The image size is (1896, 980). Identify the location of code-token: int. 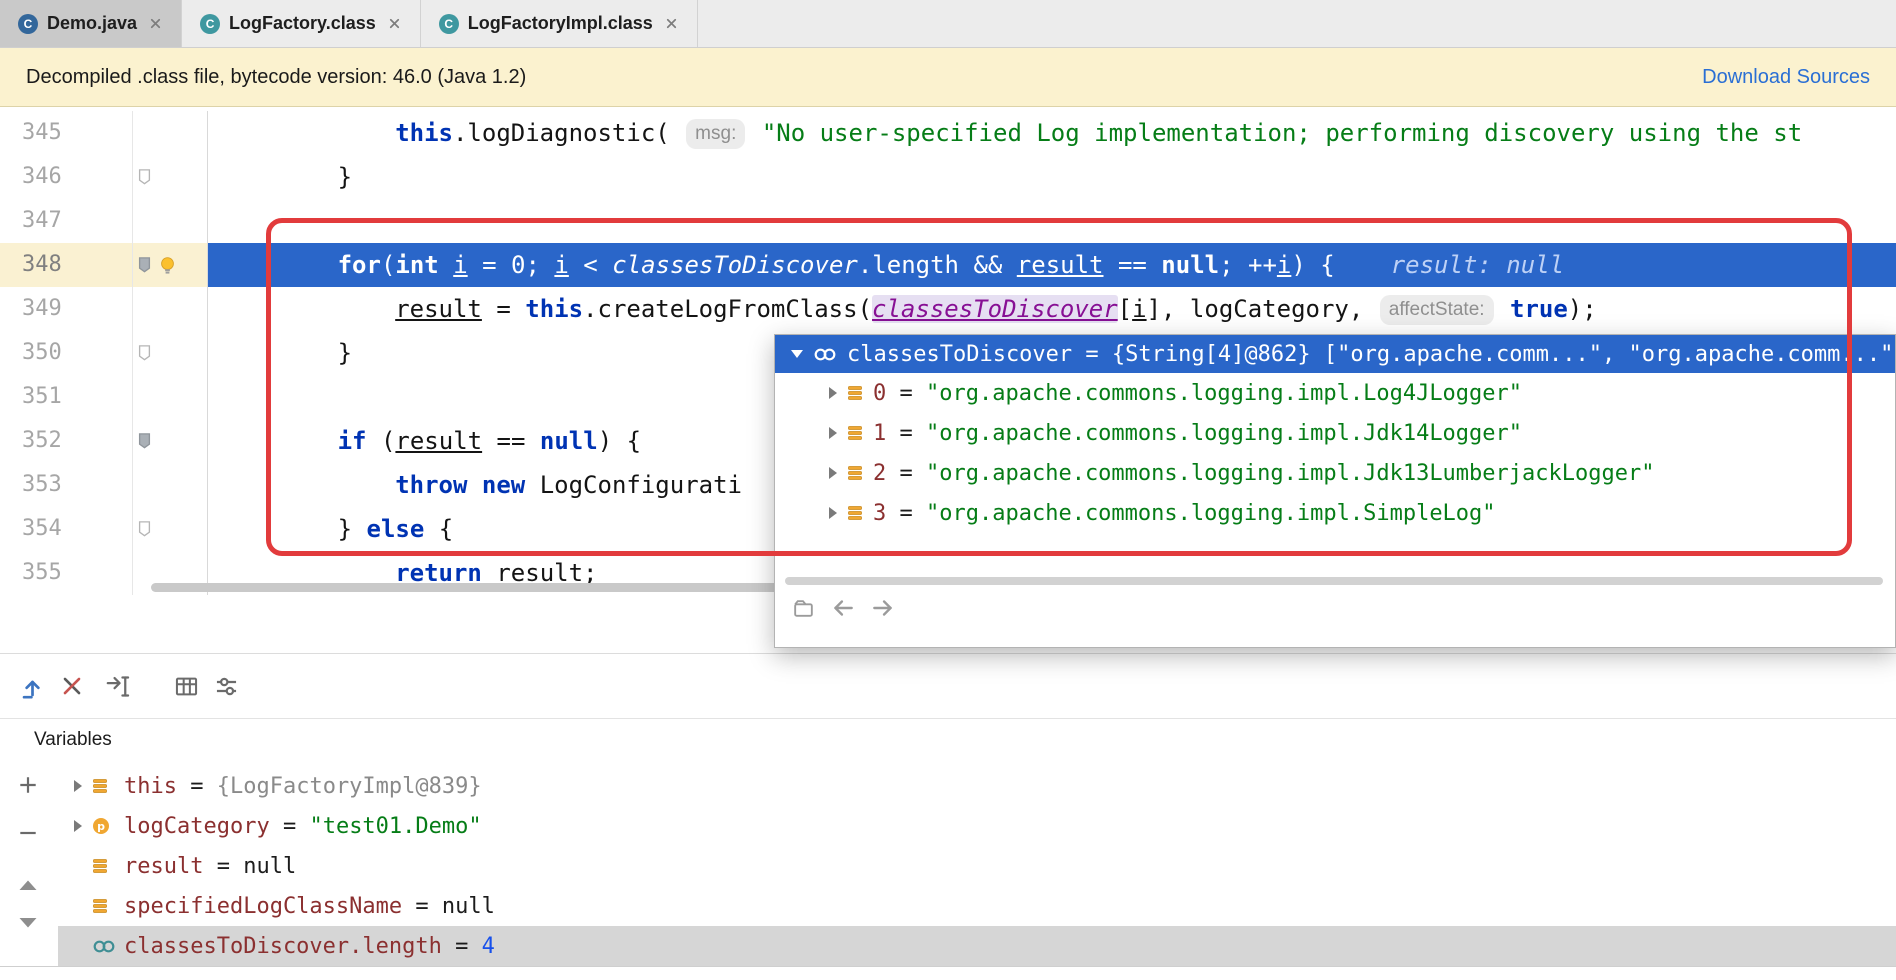
(417, 265).